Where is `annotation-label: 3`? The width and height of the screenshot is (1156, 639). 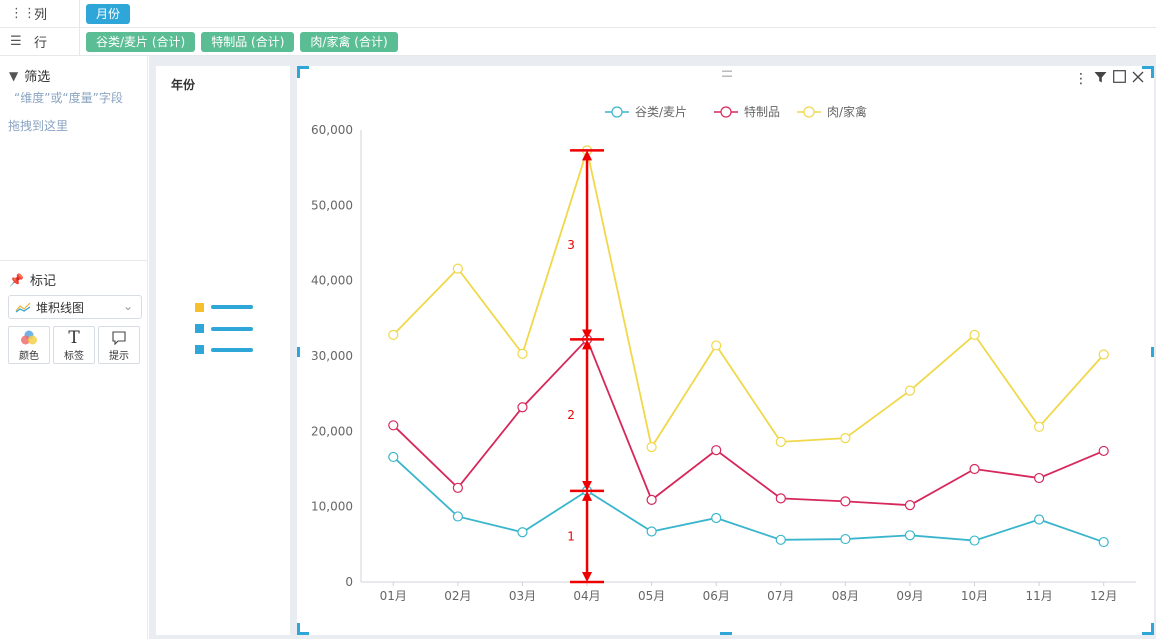 annotation-label: 3 is located at coordinates (571, 245).